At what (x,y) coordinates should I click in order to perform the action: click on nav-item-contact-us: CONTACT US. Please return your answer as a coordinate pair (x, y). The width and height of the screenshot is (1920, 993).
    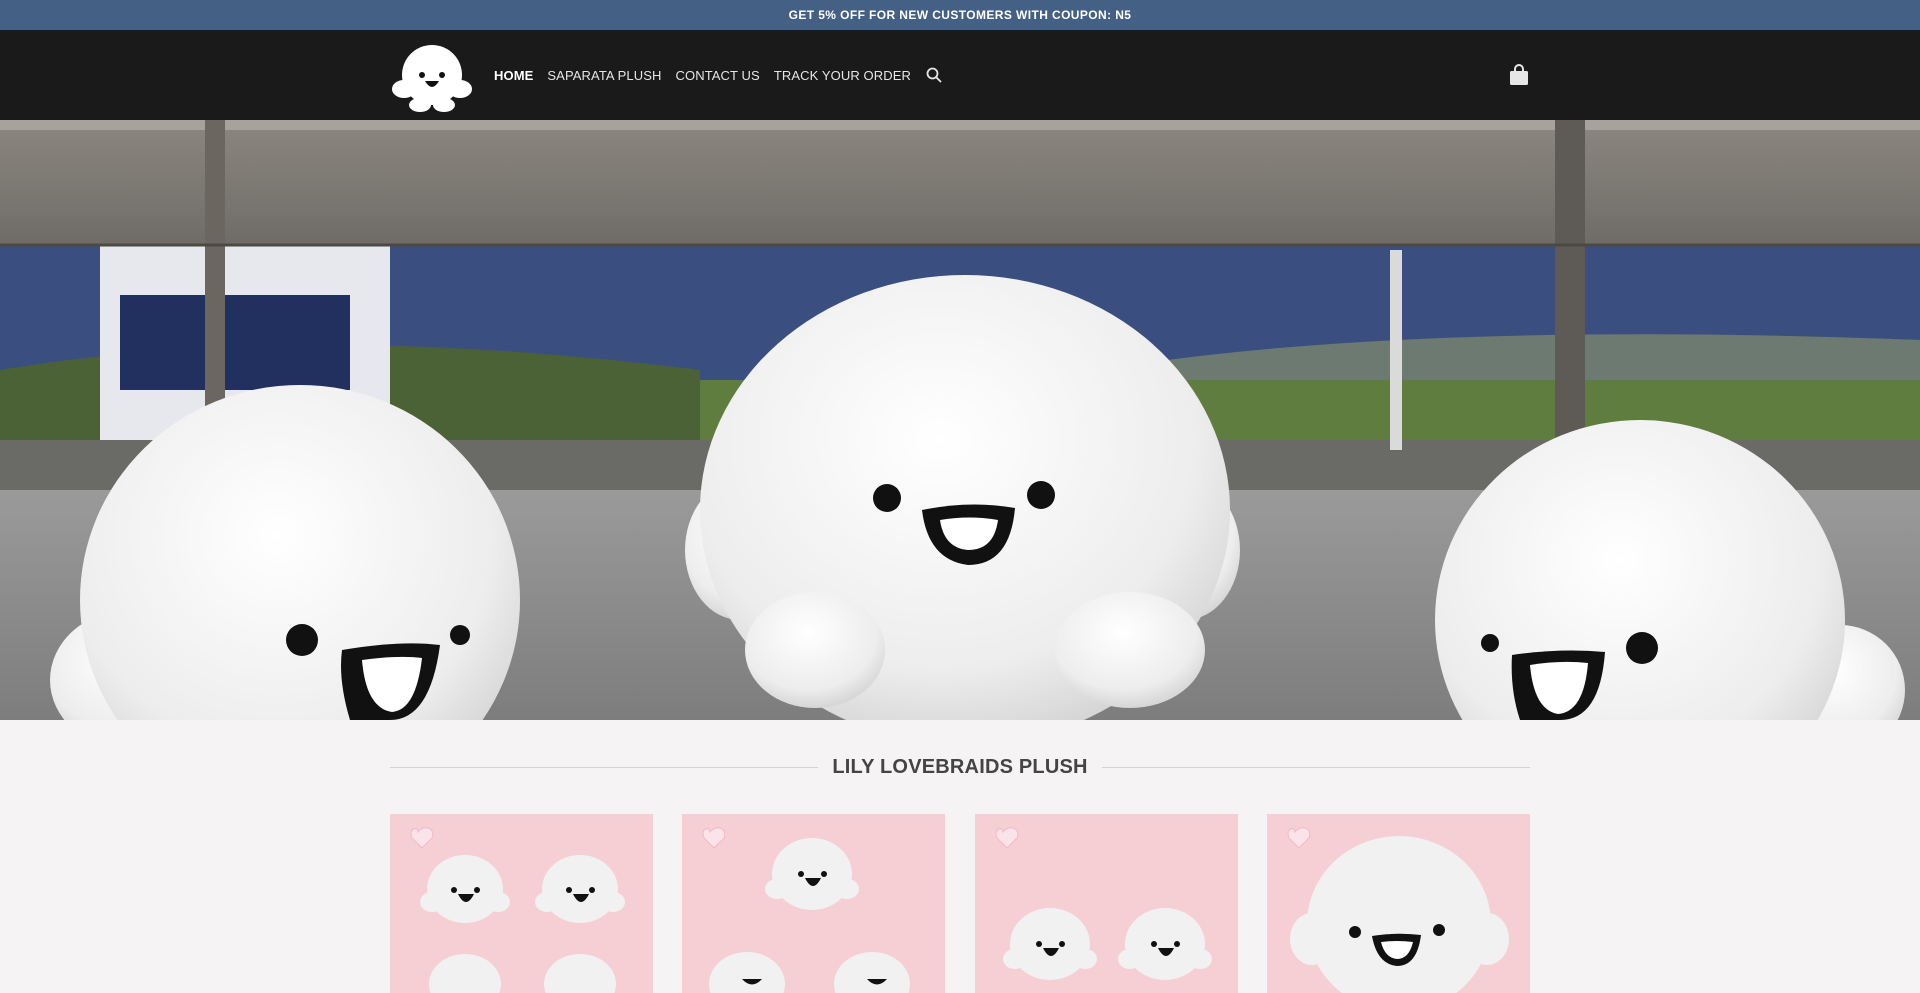
    Looking at the image, I should click on (718, 75).